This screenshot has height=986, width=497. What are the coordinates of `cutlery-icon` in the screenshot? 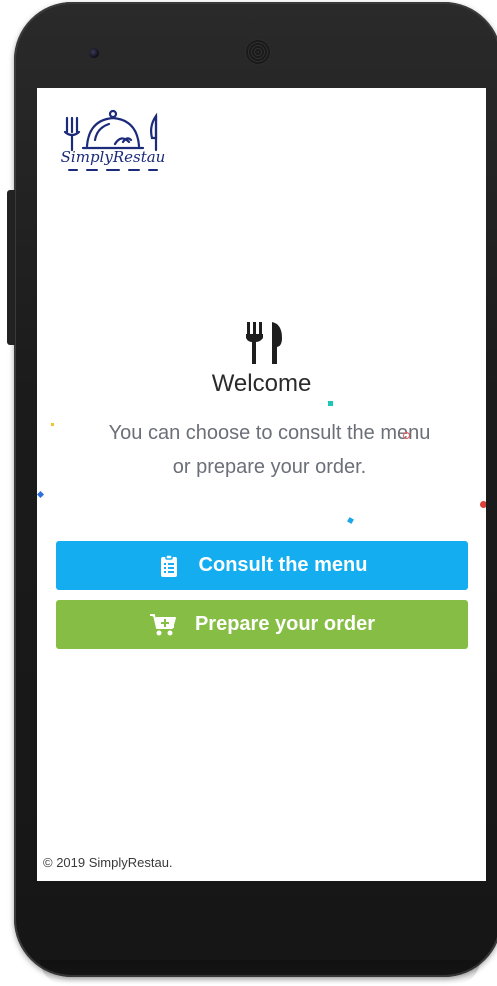 It's located at (264, 343).